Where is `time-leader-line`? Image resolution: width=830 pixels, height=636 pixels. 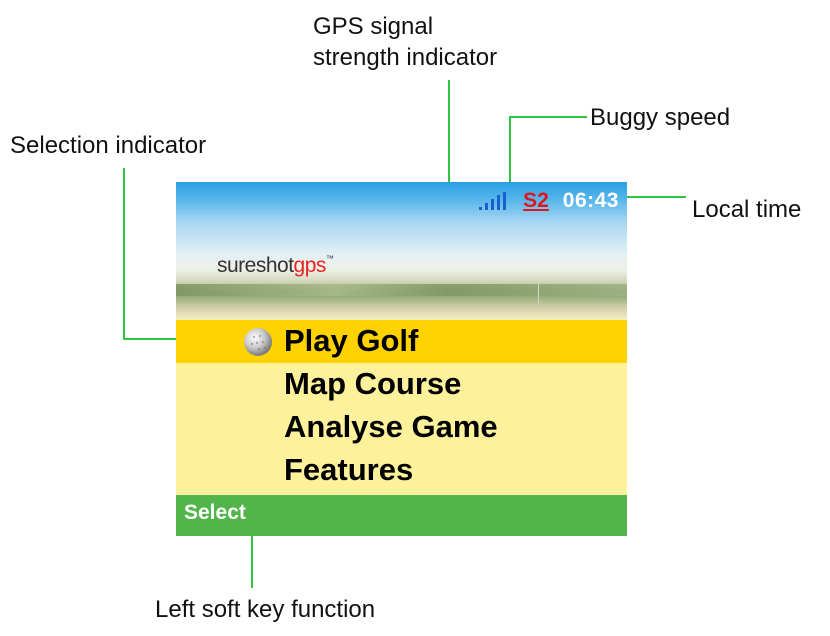 time-leader-line is located at coordinates (652, 197).